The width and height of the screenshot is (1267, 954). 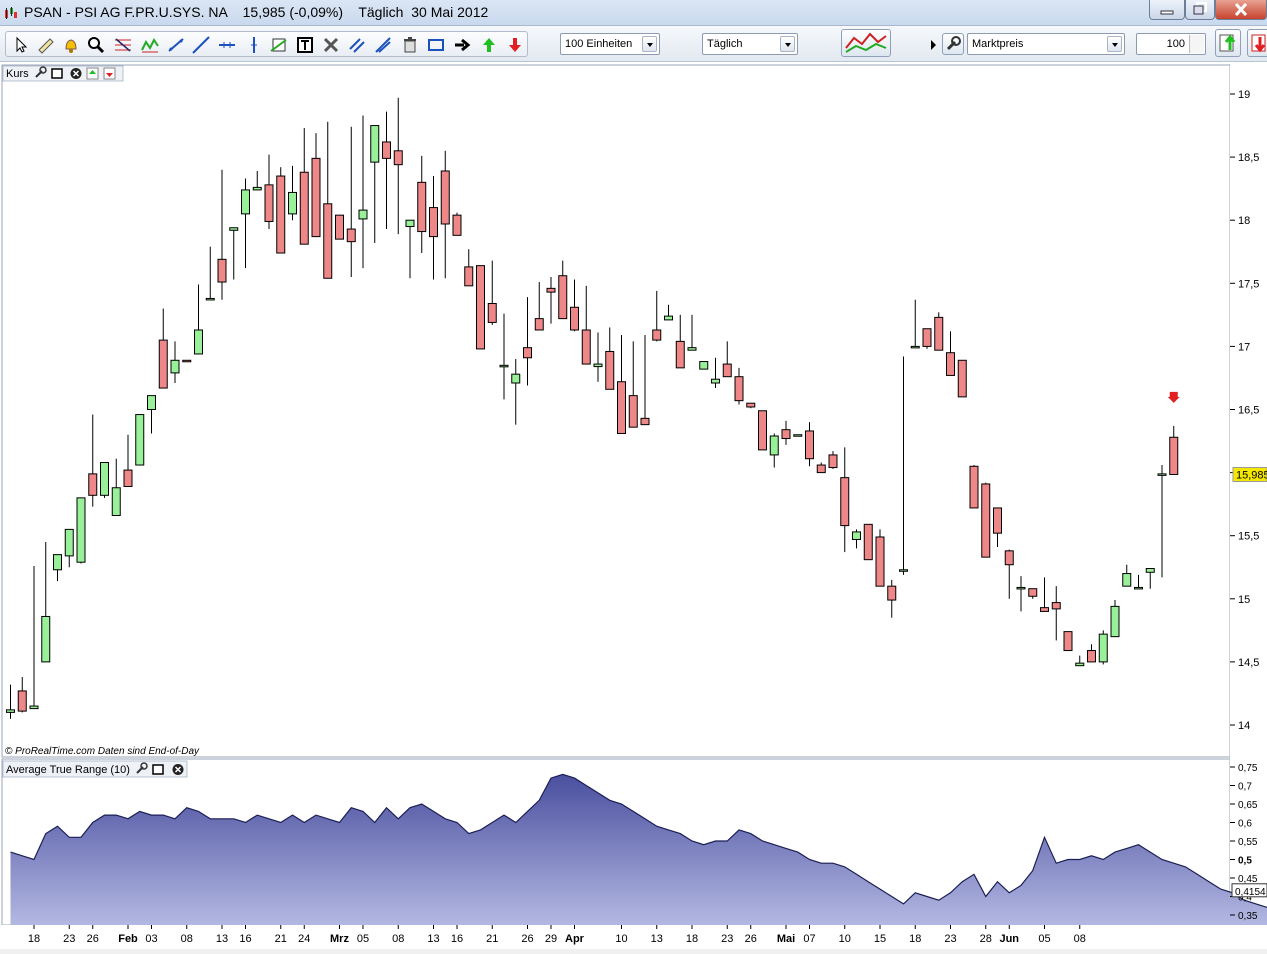 I want to click on atr-tick-label: 0,7, so click(x=1245, y=787).